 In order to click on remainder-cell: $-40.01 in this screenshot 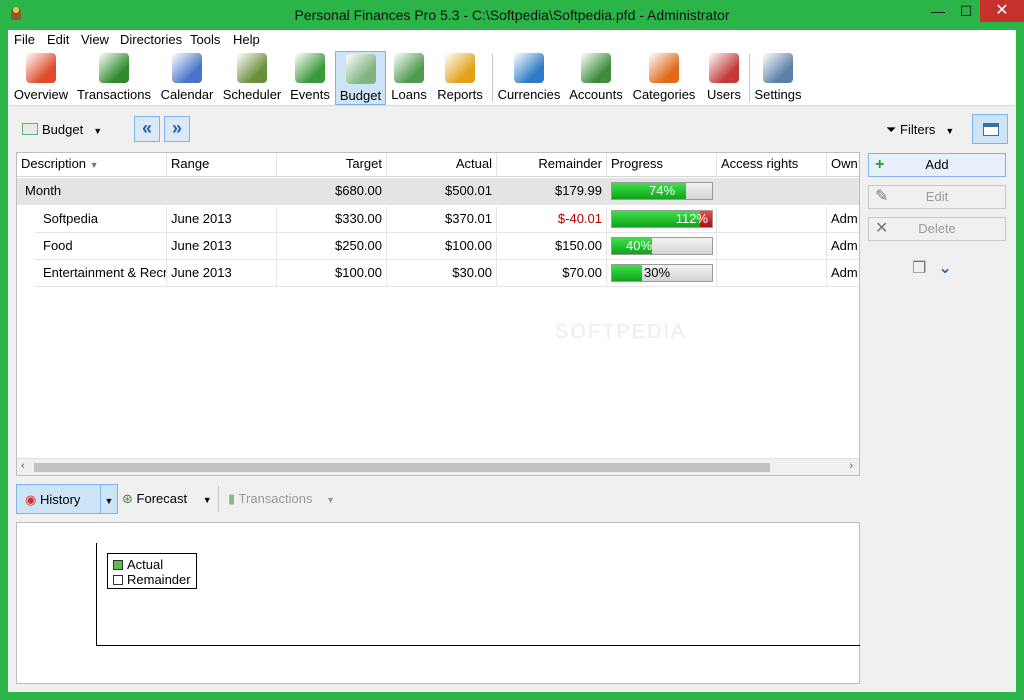, I will do `click(552, 219)`.